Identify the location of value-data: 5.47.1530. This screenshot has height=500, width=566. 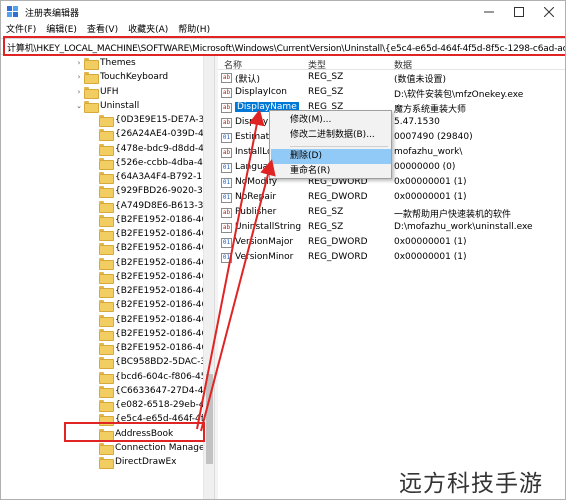
(417, 122).